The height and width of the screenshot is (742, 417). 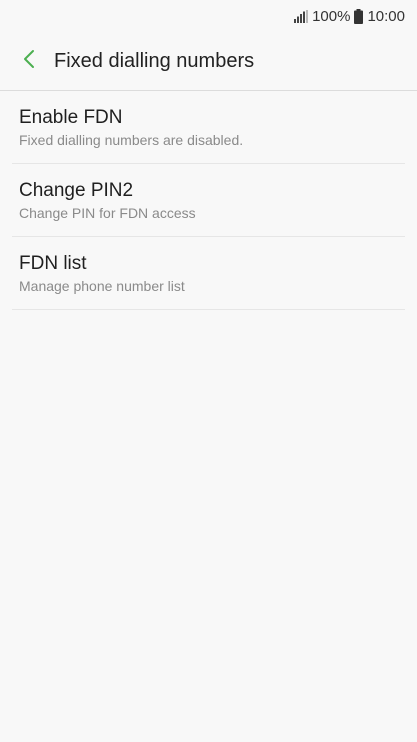 I want to click on battery-percent: 100%, so click(x=331, y=16).